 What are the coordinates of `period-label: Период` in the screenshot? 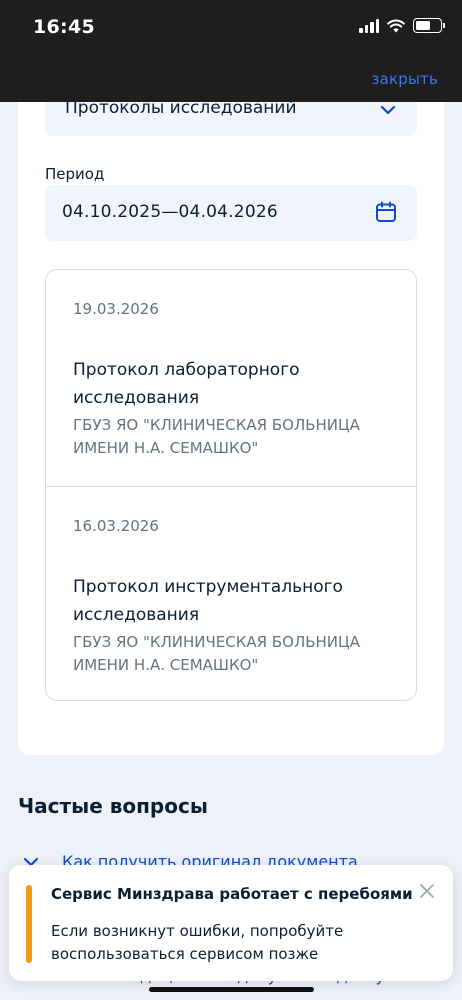 It's located at (75, 174).